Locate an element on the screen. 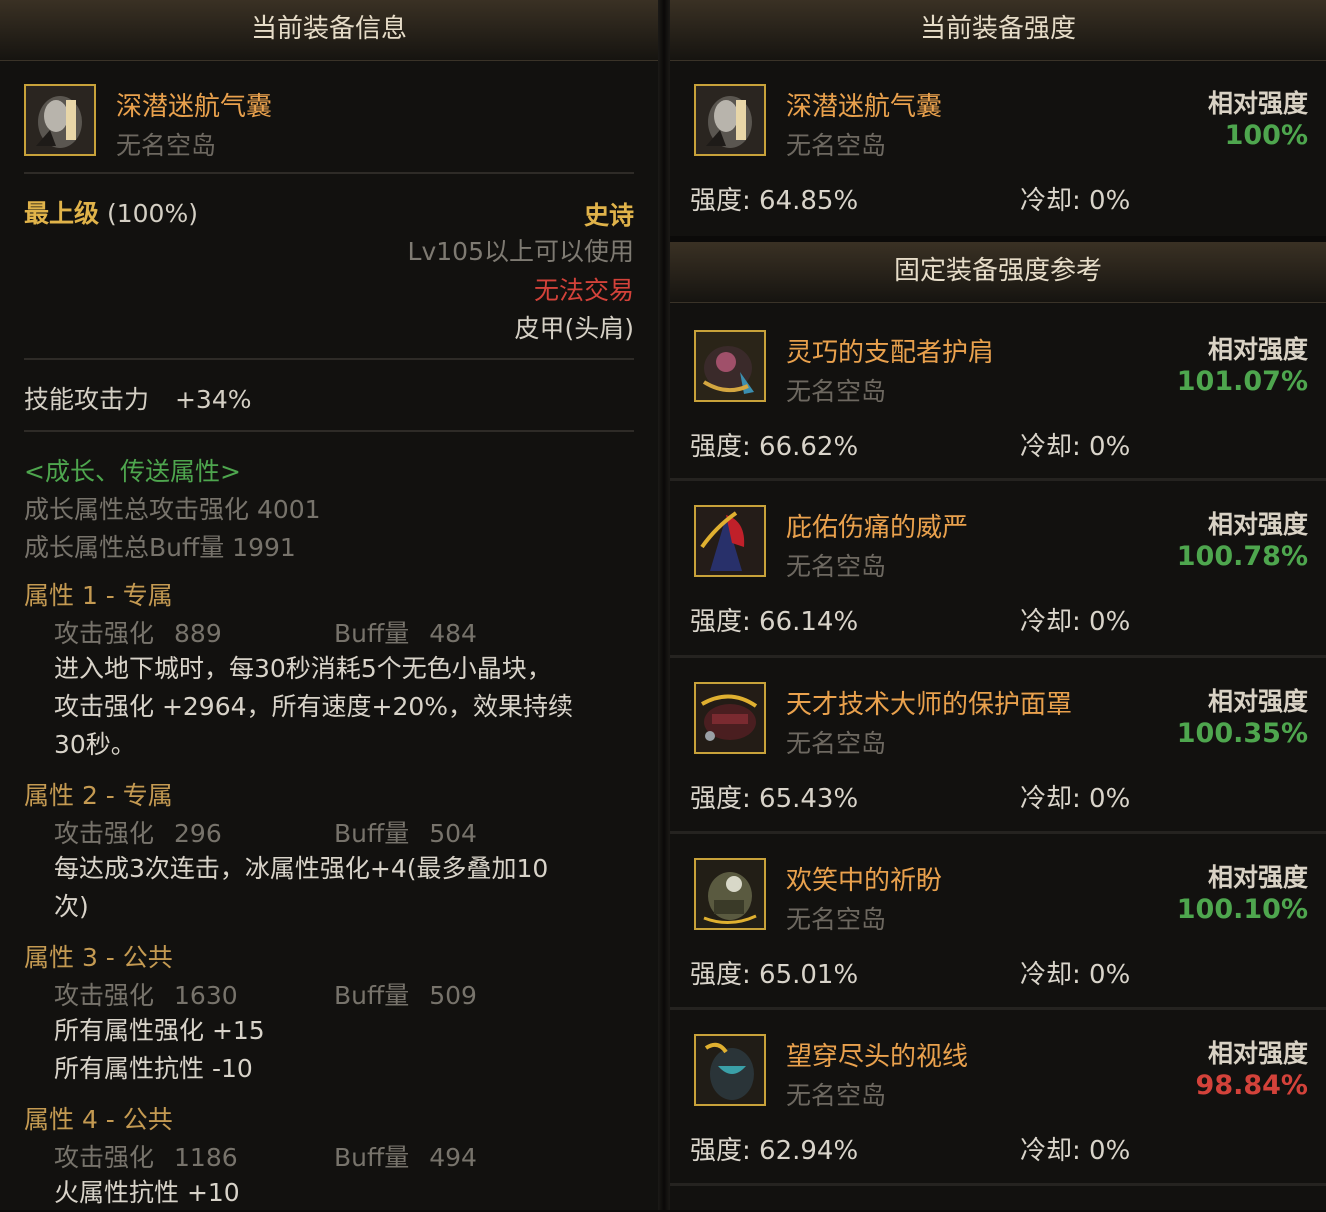 The width and height of the screenshot is (1326, 1212). attr-desc-line: 每达成3次连击，冰属性强化+4(最多叠加10 is located at coordinates (301, 868).